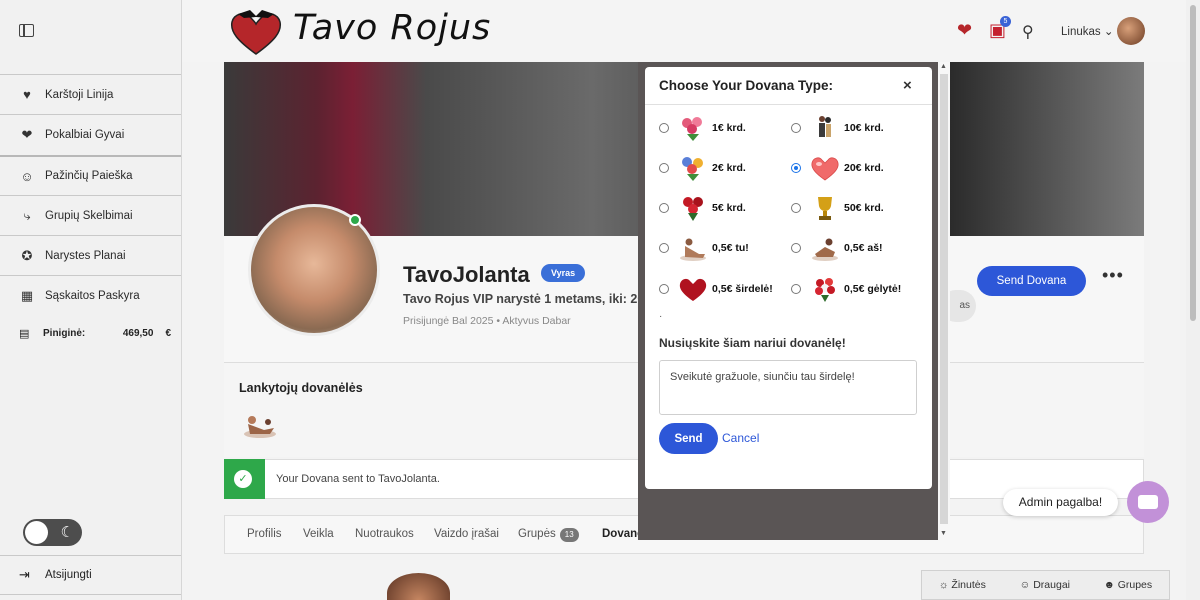 The width and height of the screenshot is (1200, 600). I want to click on sidebar-item-pokalbiai-gyvai: ❤ Pokalbiai Gyvai, so click(90, 134).